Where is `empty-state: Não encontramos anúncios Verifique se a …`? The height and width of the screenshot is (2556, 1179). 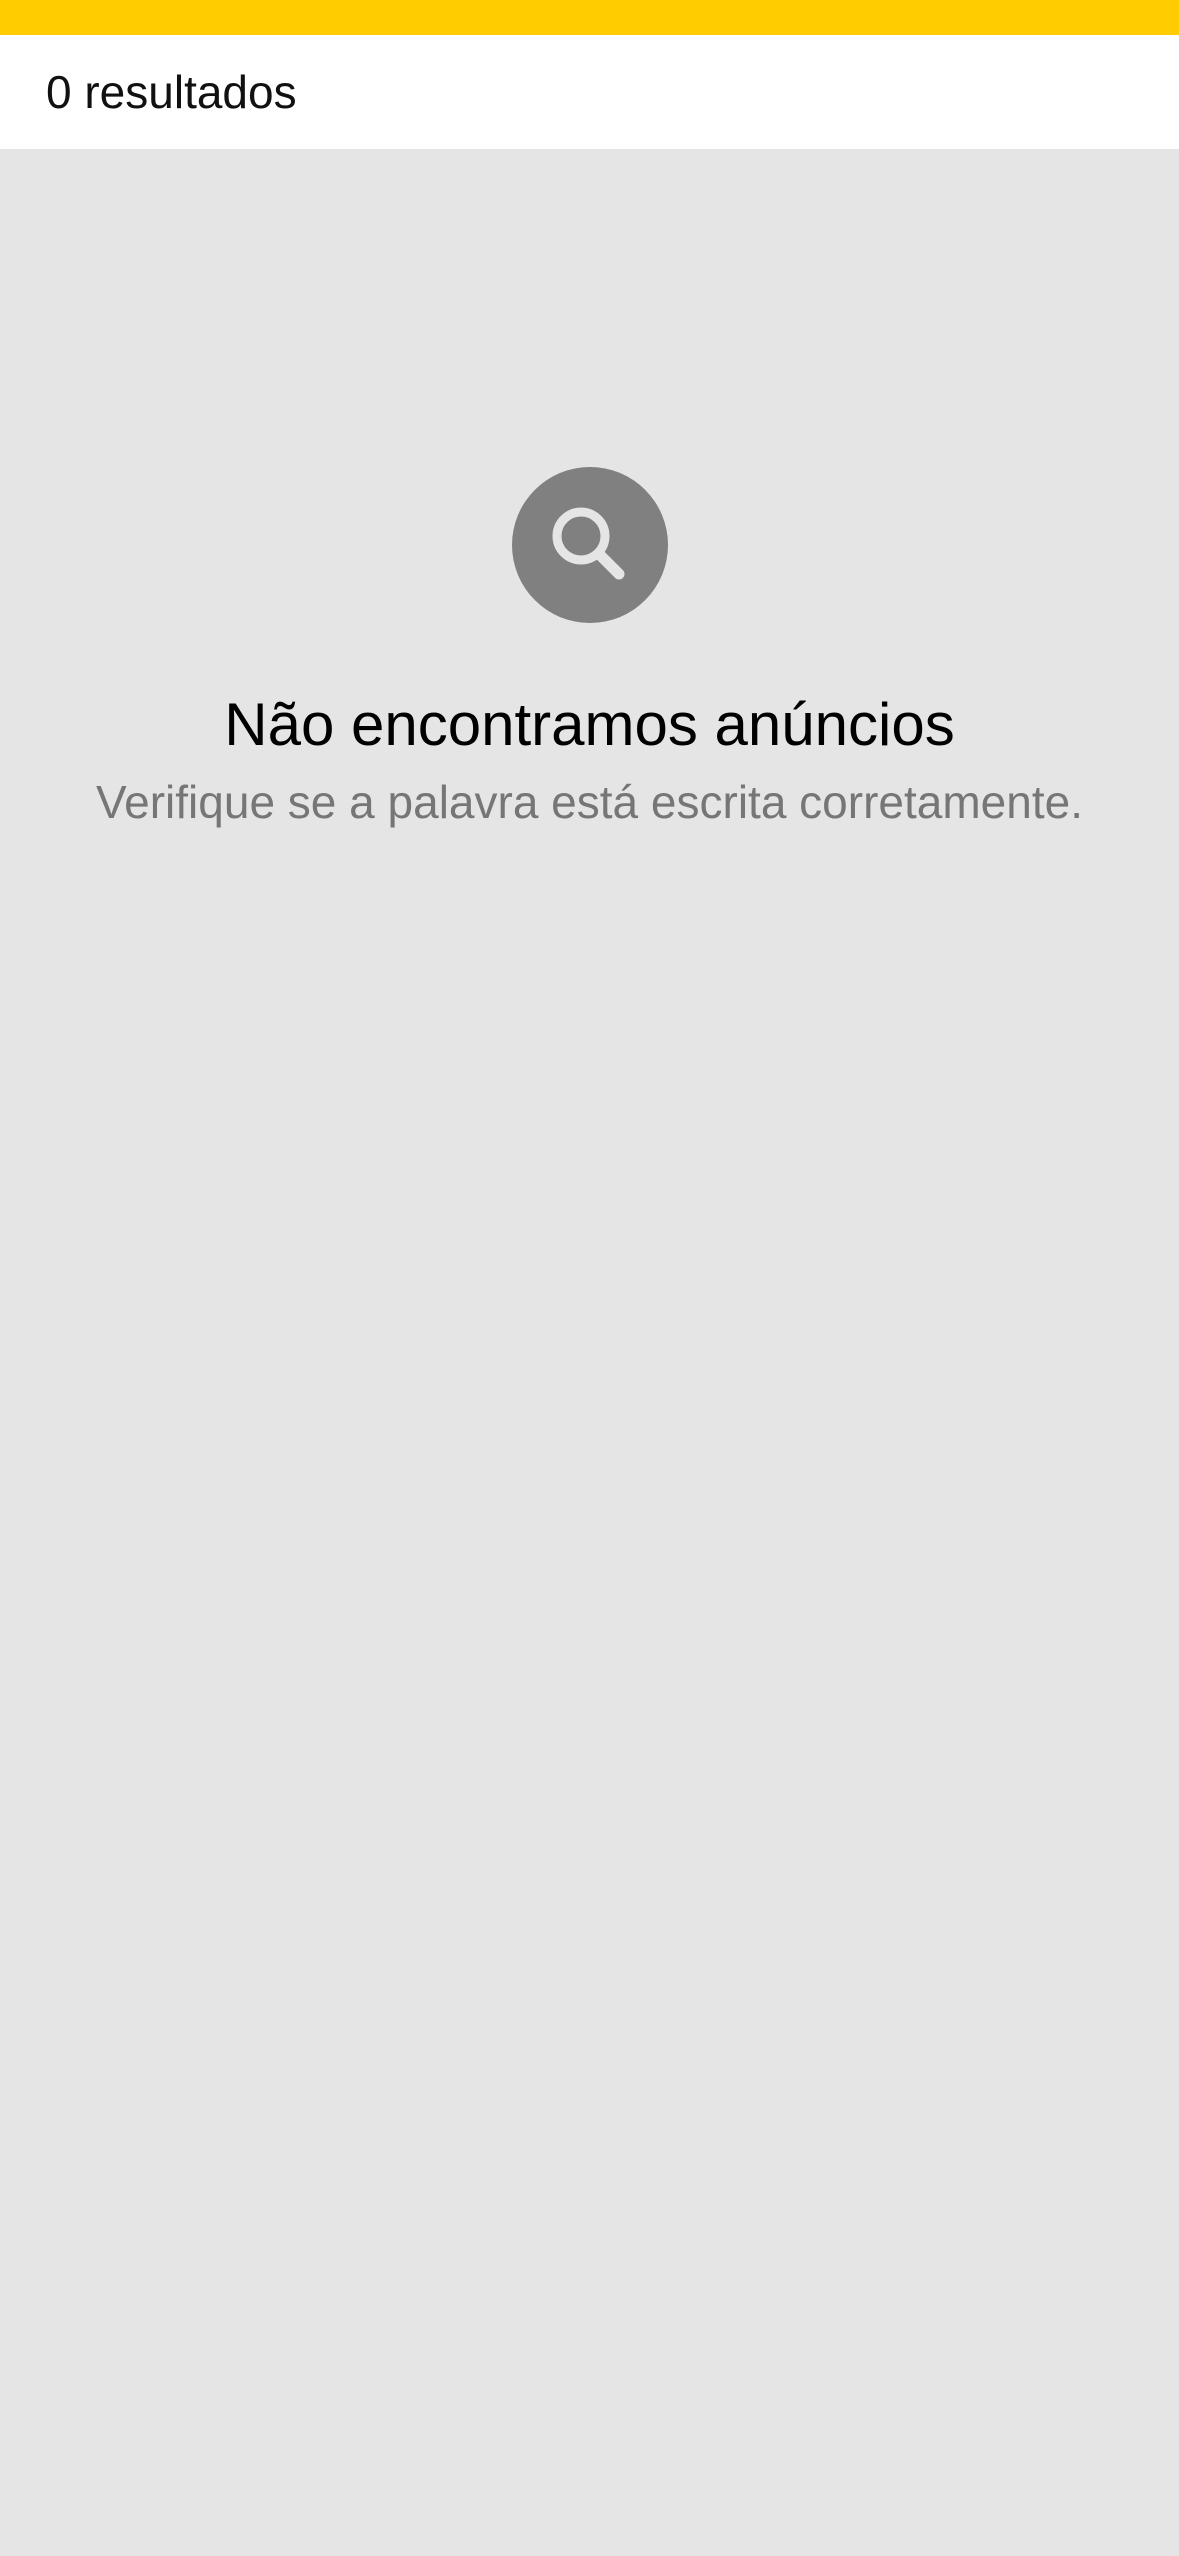
empty-state: Não encontramos anúncios Verifique se a … is located at coordinates (589, 646).